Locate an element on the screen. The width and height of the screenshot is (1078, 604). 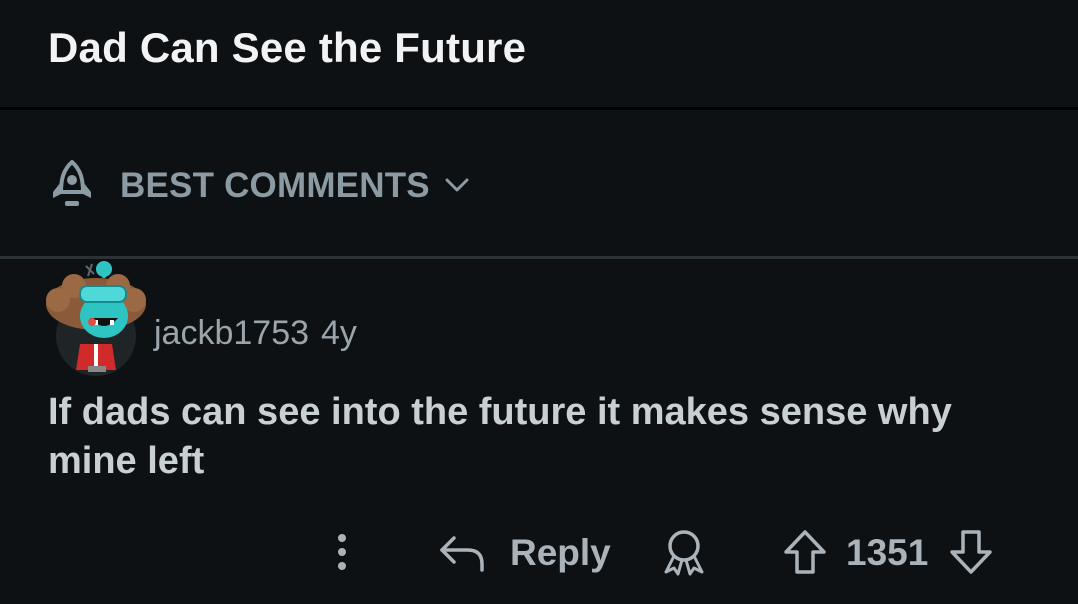
award-icon is located at coordinates (684, 552).